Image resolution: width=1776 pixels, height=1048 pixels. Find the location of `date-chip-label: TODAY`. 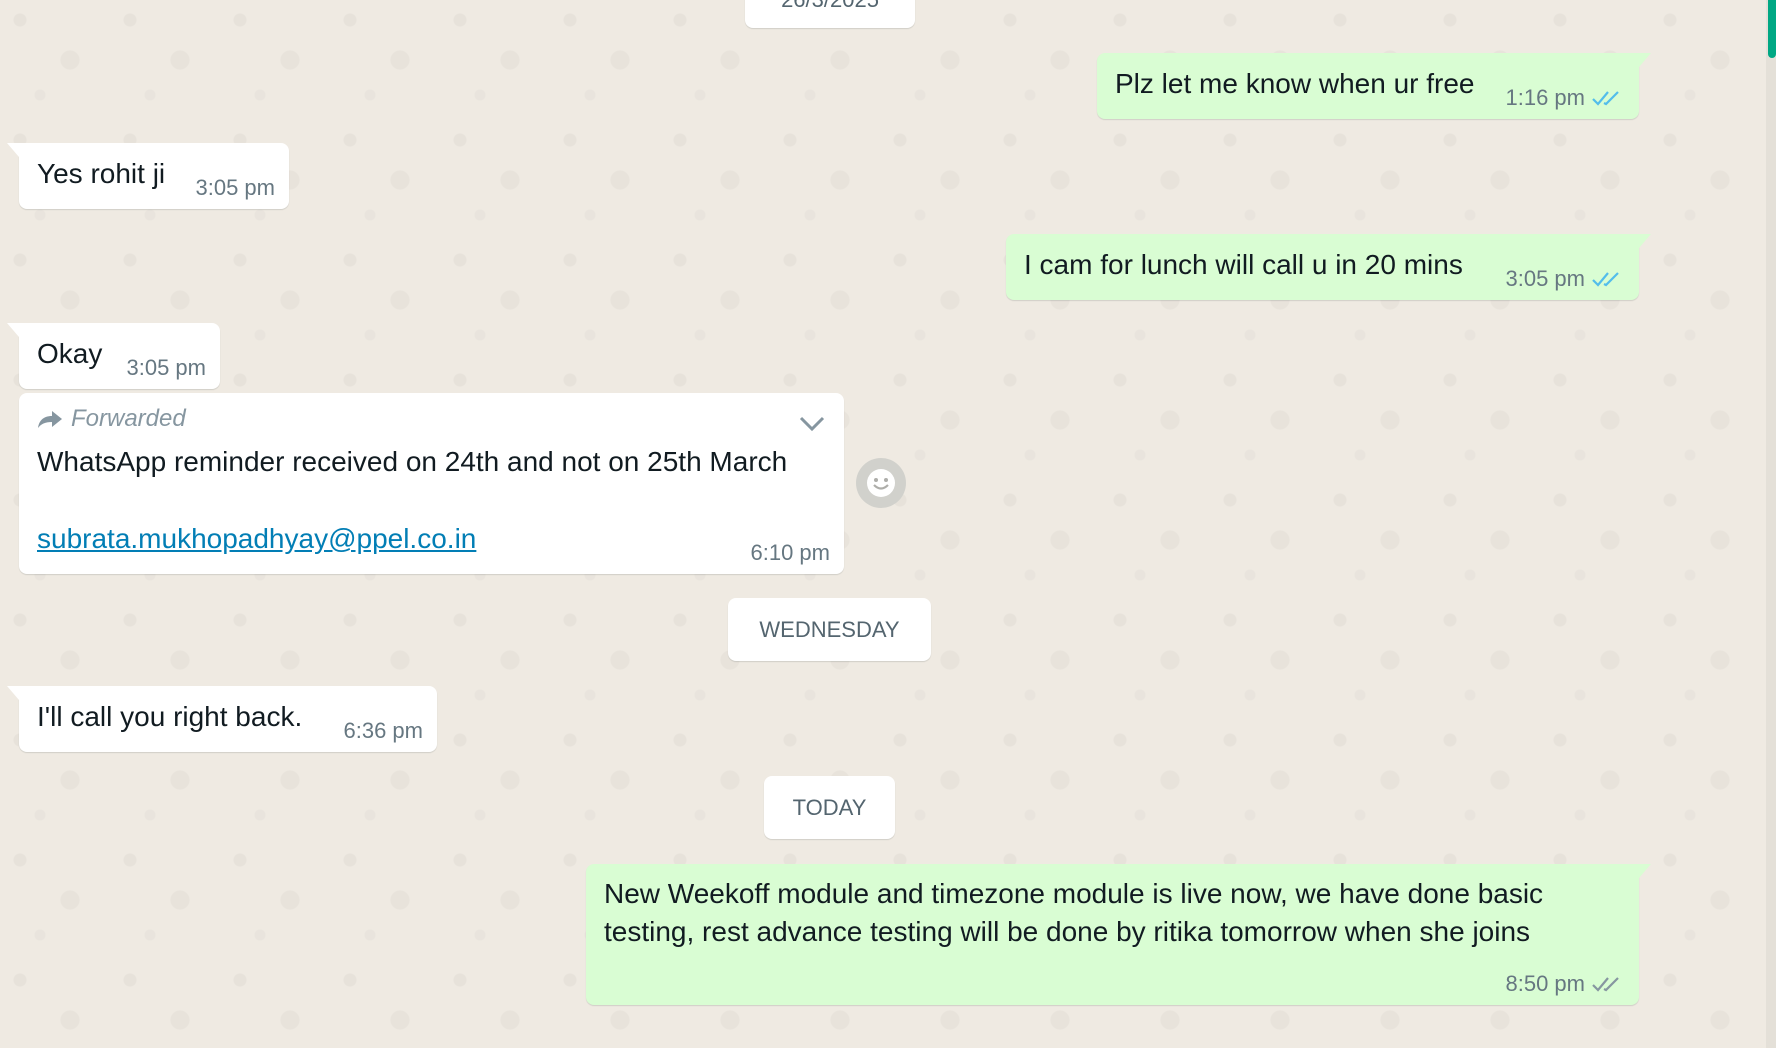

date-chip-label: TODAY is located at coordinates (829, 807).